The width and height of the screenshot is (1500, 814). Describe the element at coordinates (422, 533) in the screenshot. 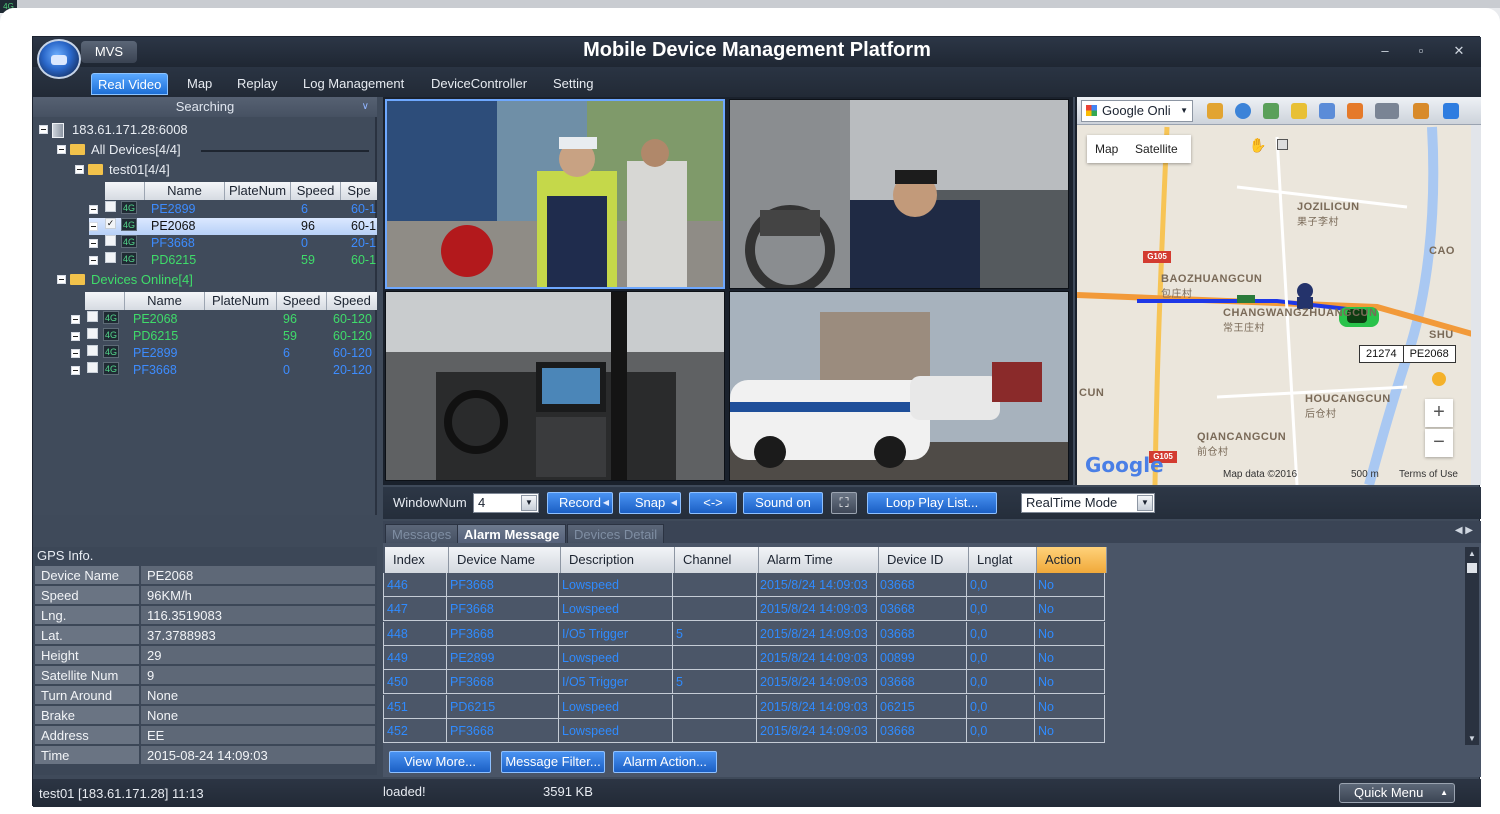

I see `tab-messages: Messages` at that location.